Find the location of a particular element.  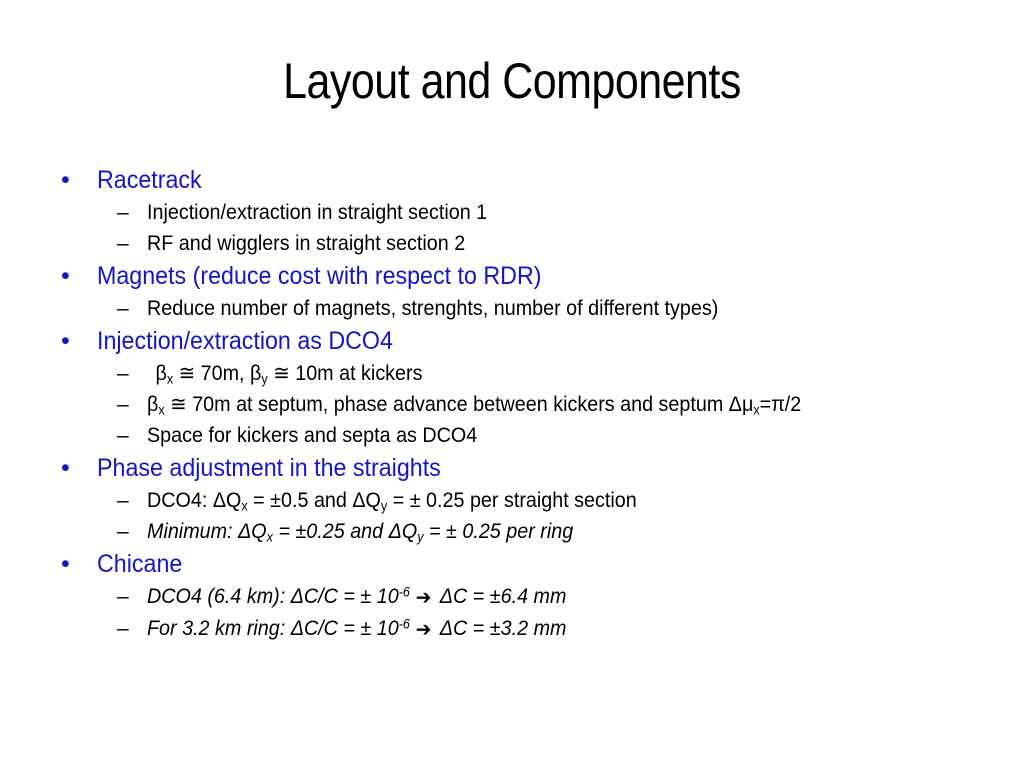

bullet-level1-phase-adjustment: • Phase adjustment in the straights is located at coordinates (526, 468).